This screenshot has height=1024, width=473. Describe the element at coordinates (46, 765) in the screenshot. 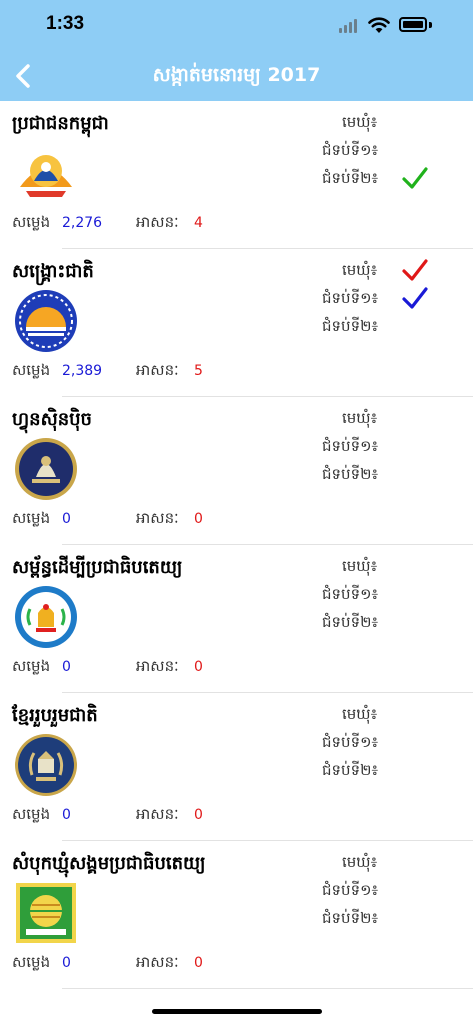

I see `knup-logo` at that location.